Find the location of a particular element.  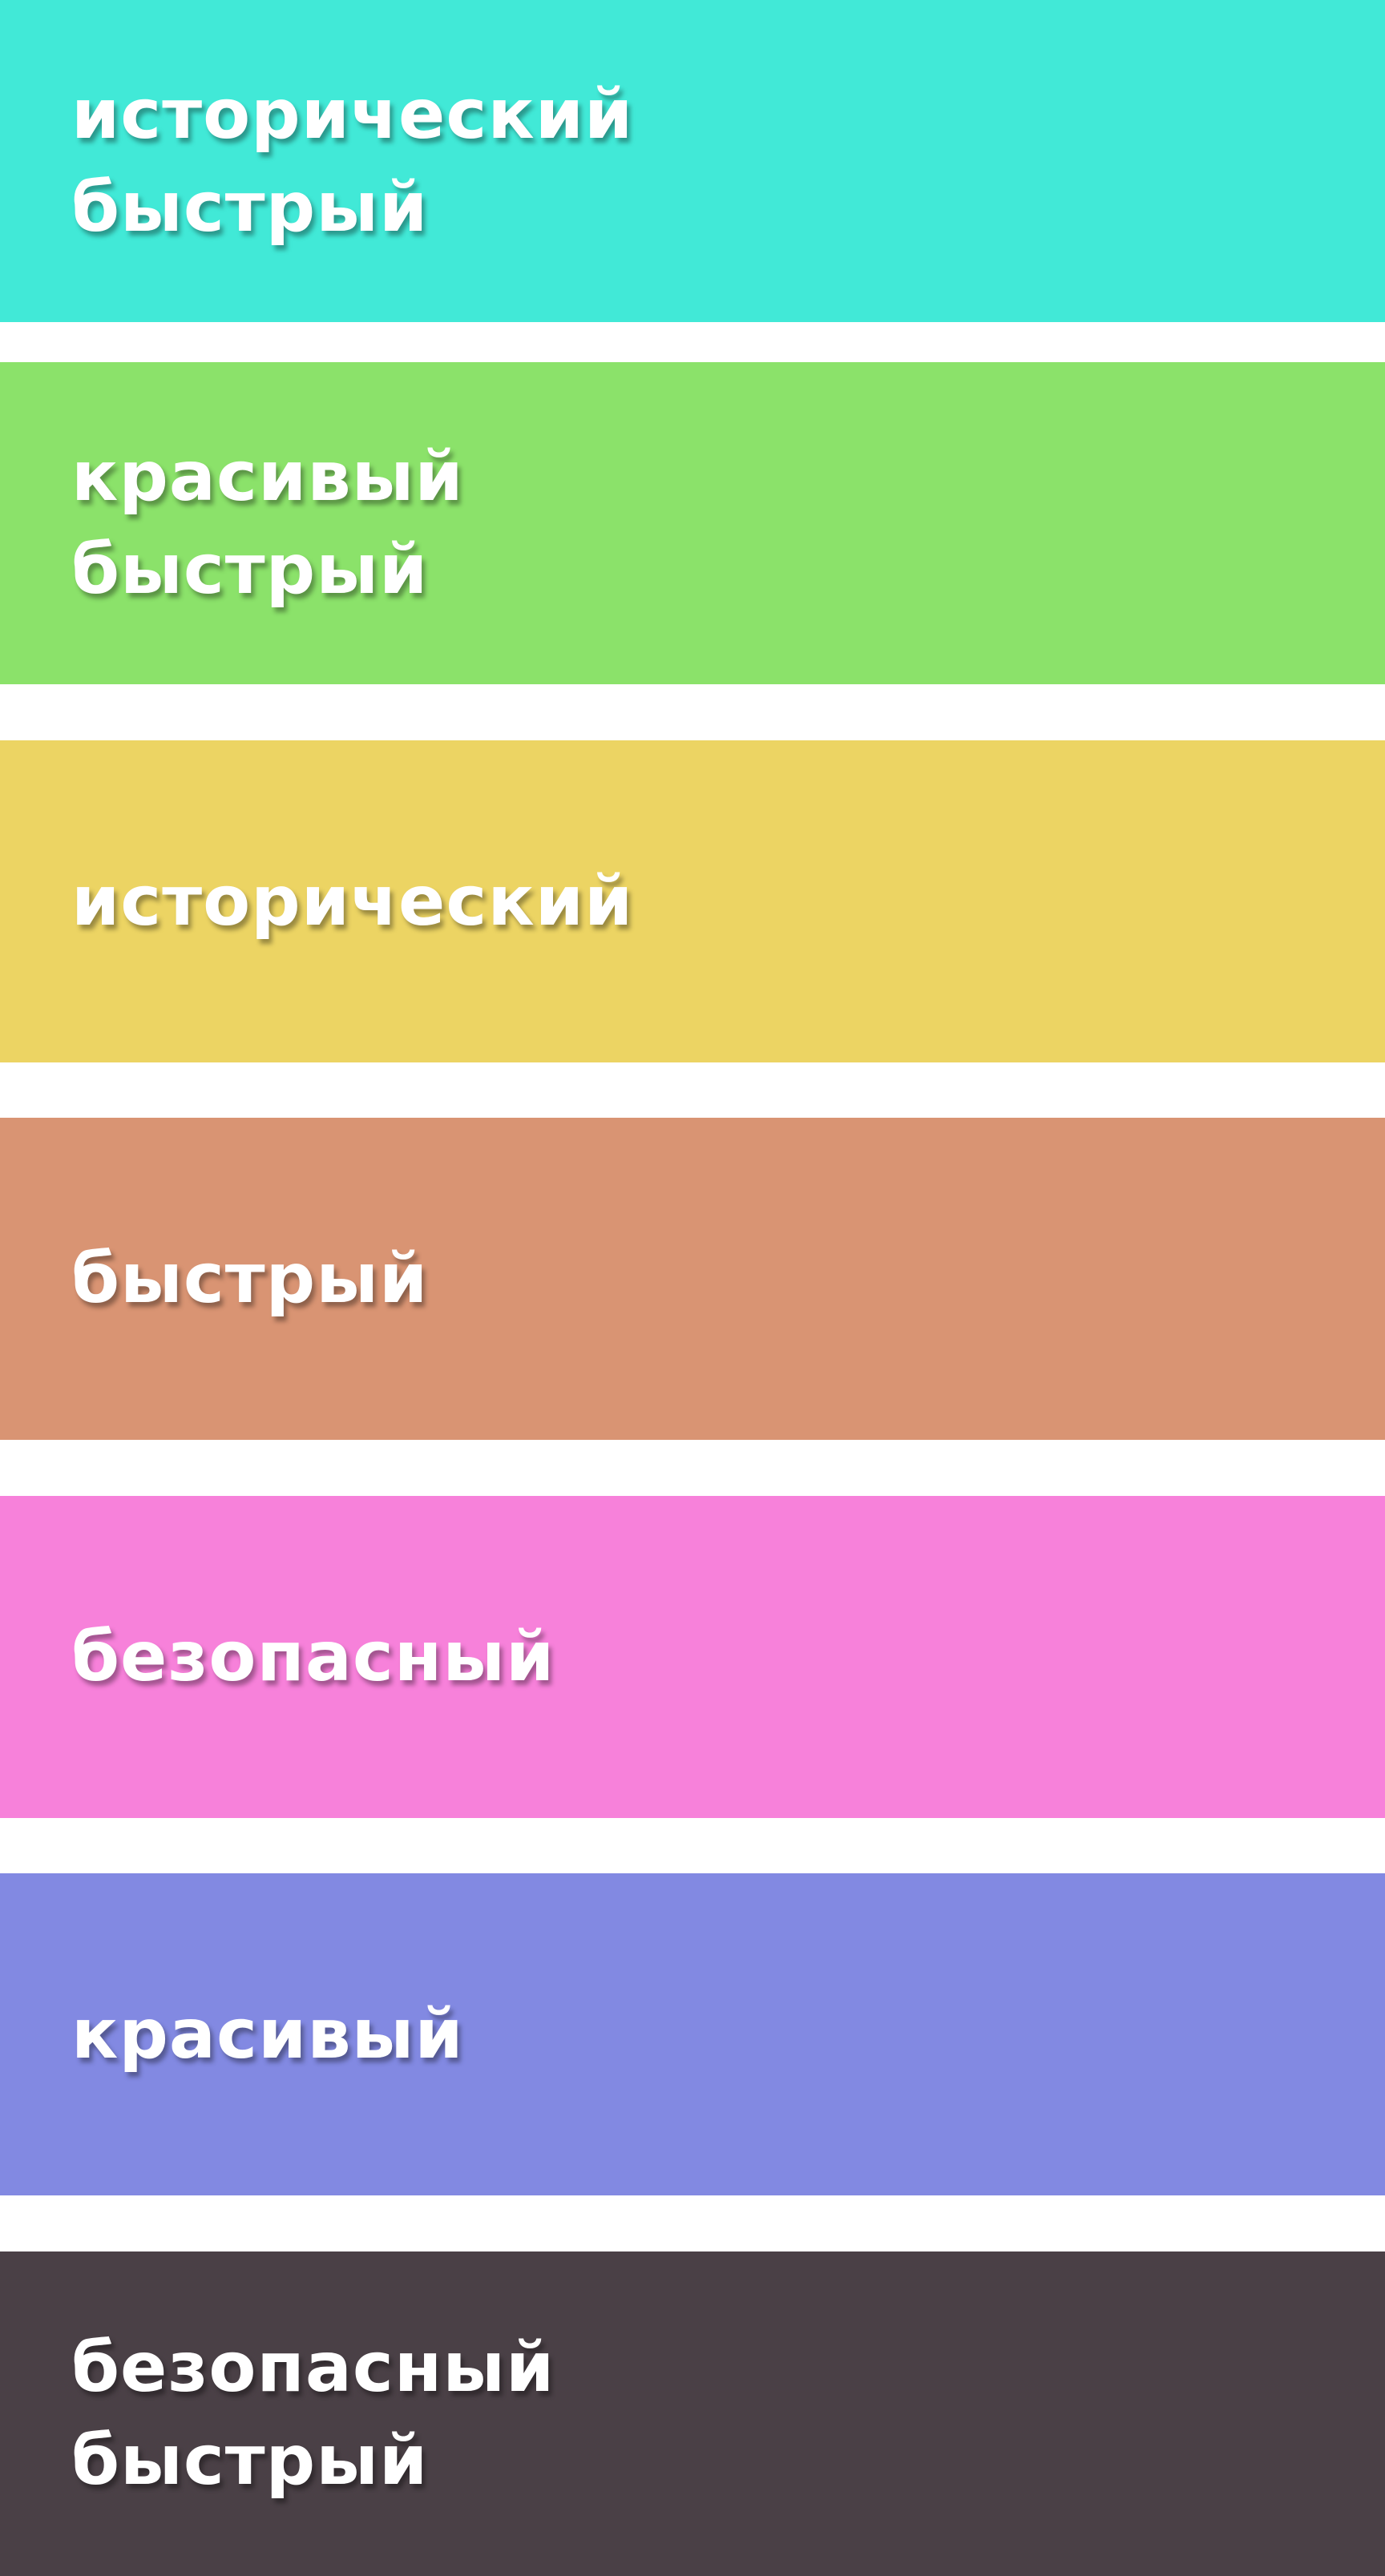

band-label: исторический is located at coordinates (352, 901).